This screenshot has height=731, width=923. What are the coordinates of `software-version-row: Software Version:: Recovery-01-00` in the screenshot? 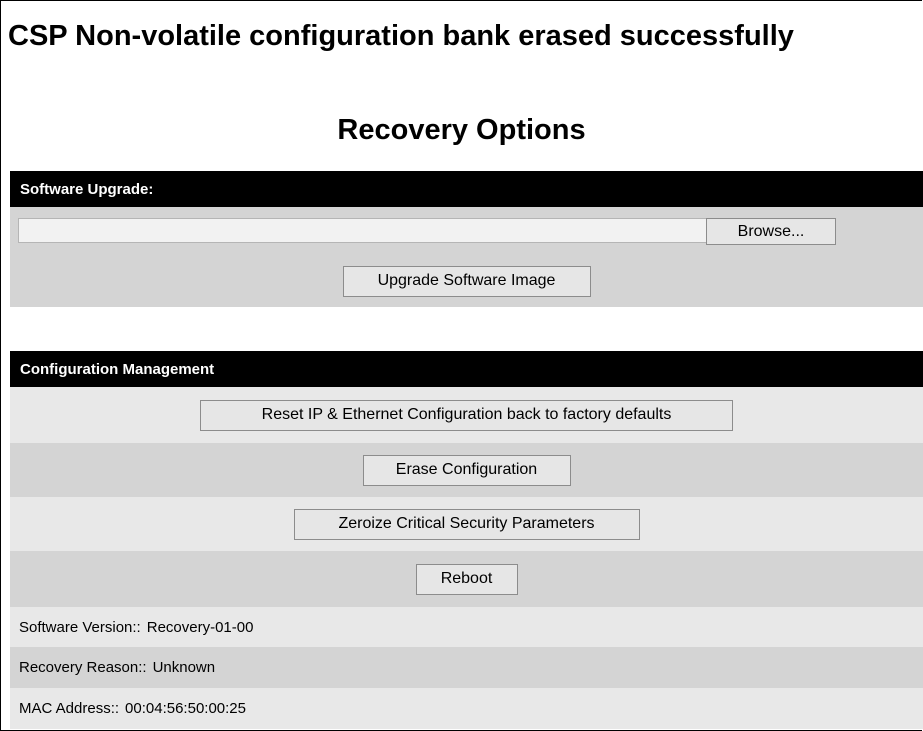 It's located at (466, 627).